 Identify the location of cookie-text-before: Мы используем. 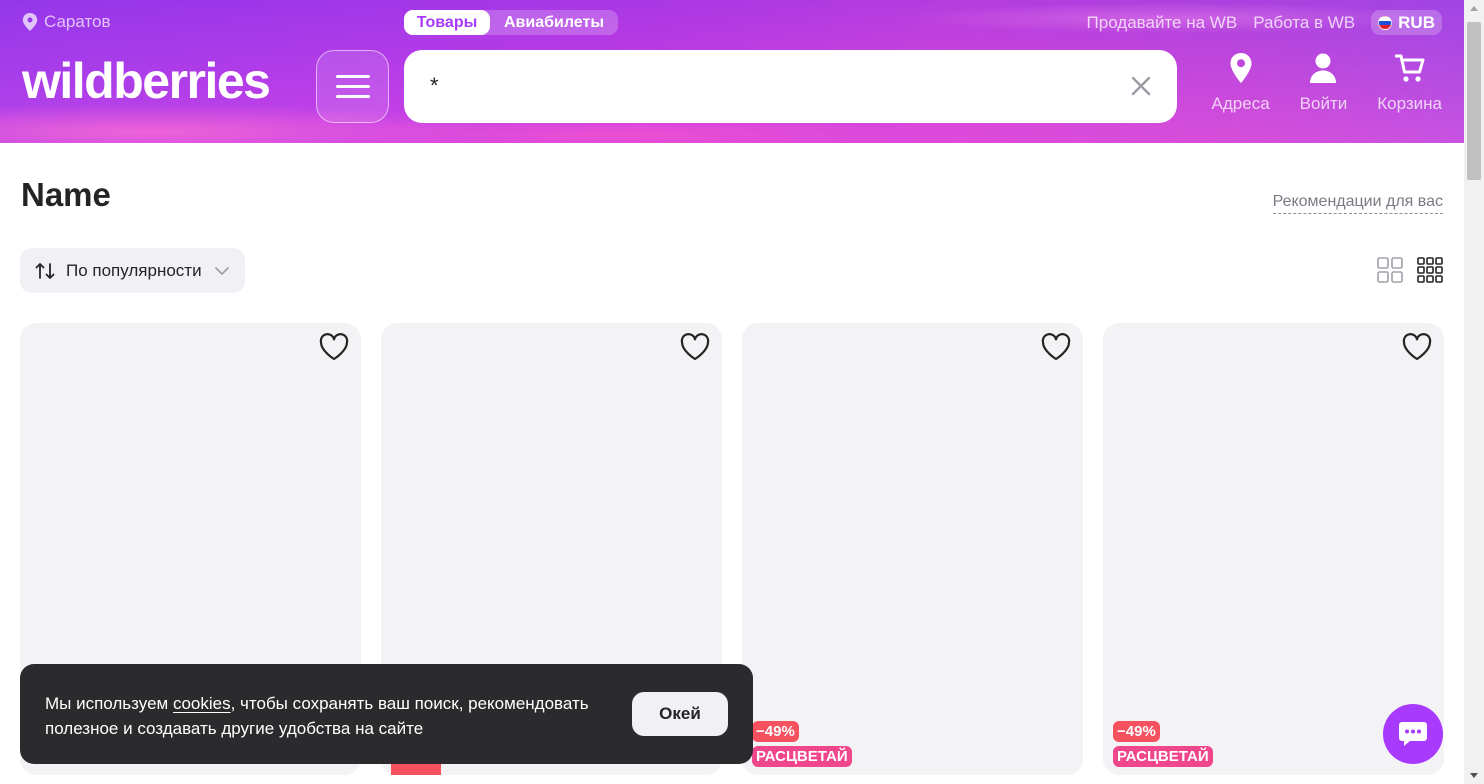
(109, 703).